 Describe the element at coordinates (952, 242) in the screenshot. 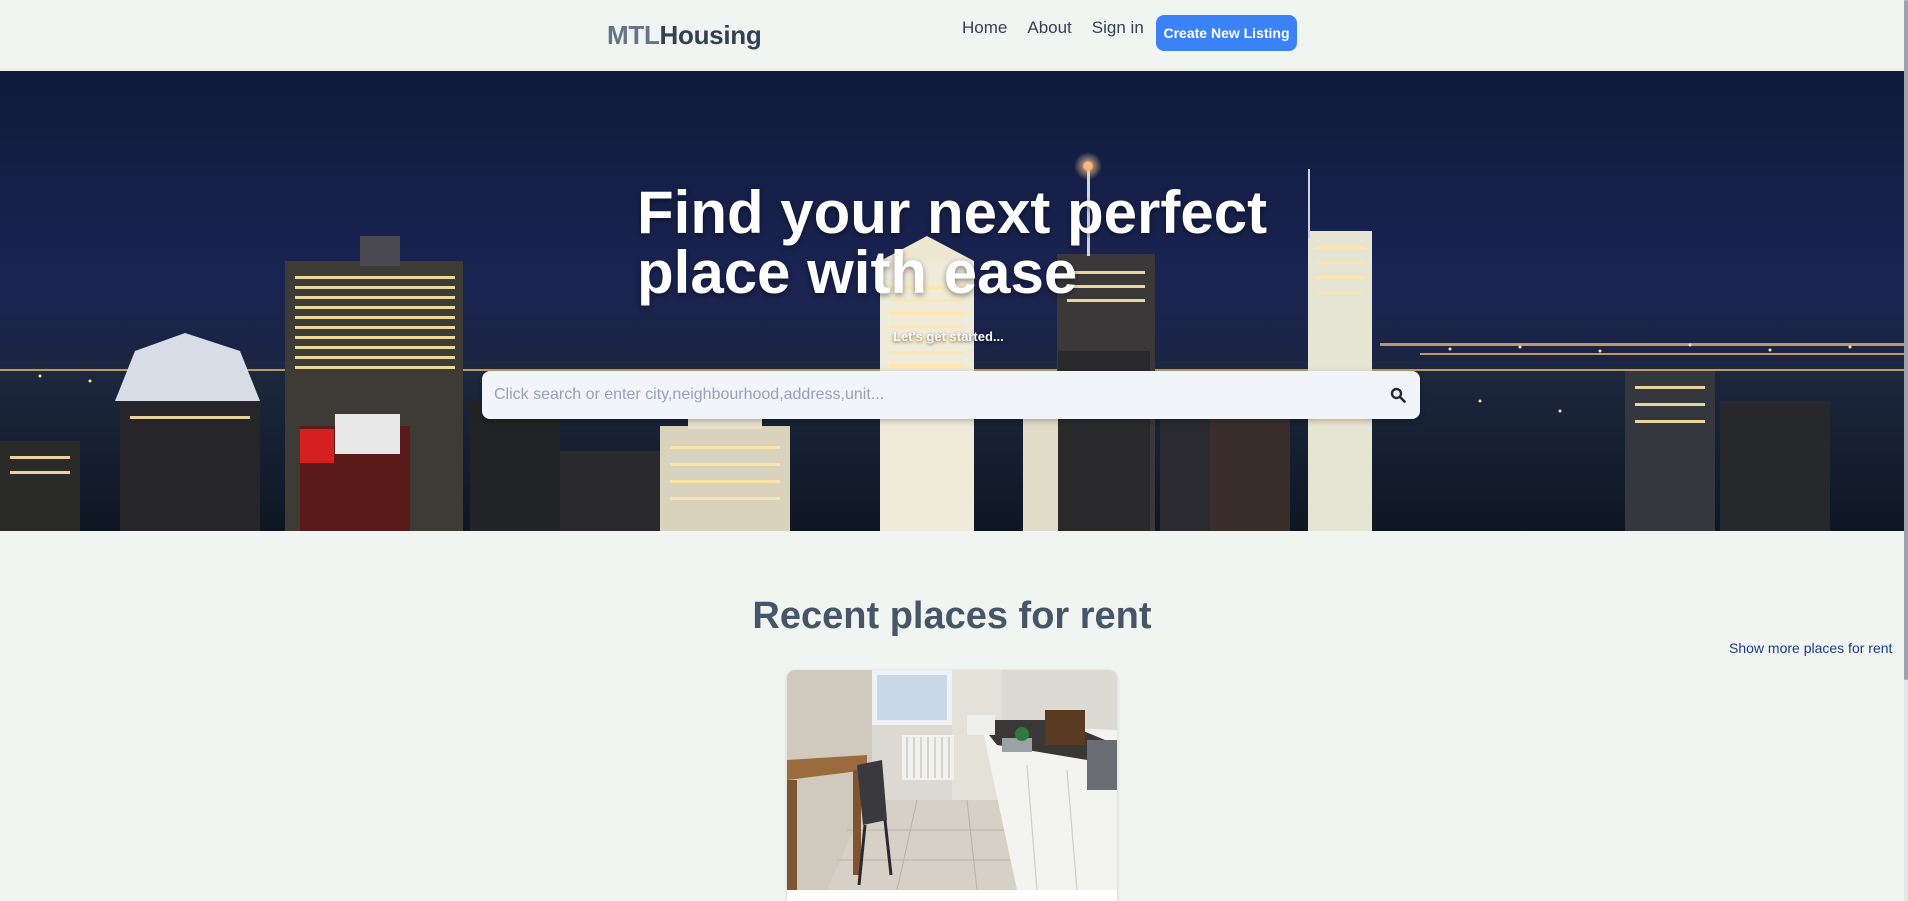

I see `hero-heading: Find your next perfect place with ease` at that location.